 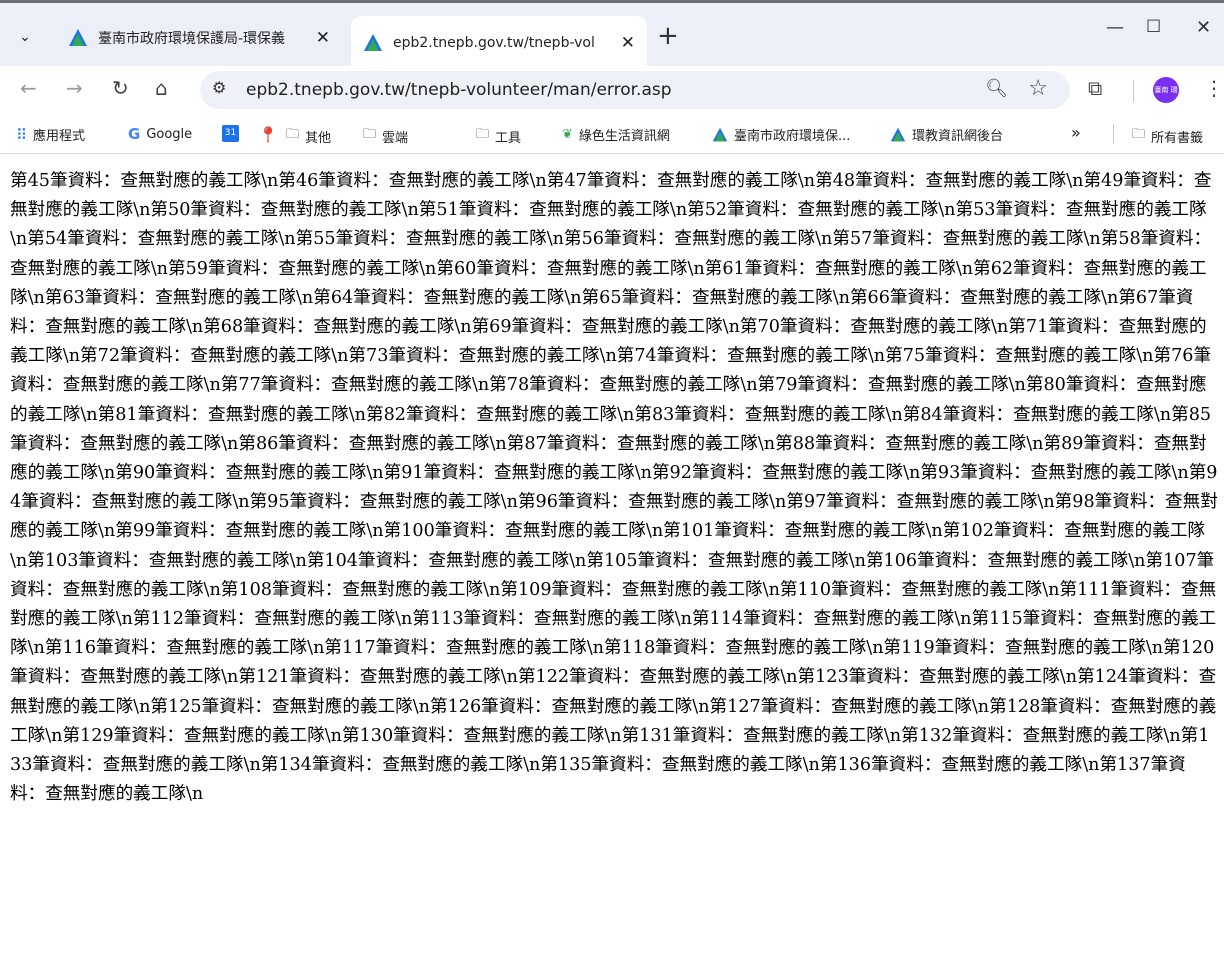 I want to click on new-tab-icon: +, so click(x=668, y=36).